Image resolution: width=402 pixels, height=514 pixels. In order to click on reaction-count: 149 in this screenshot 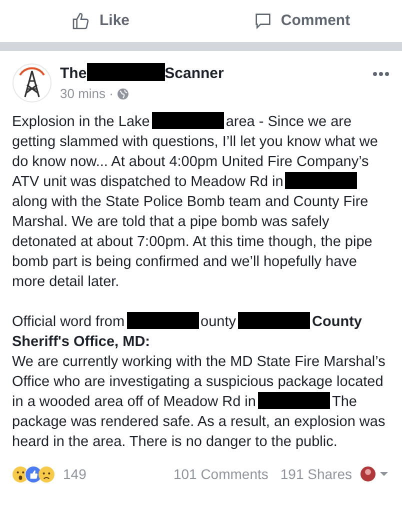, I will do `click(74, 474)`.